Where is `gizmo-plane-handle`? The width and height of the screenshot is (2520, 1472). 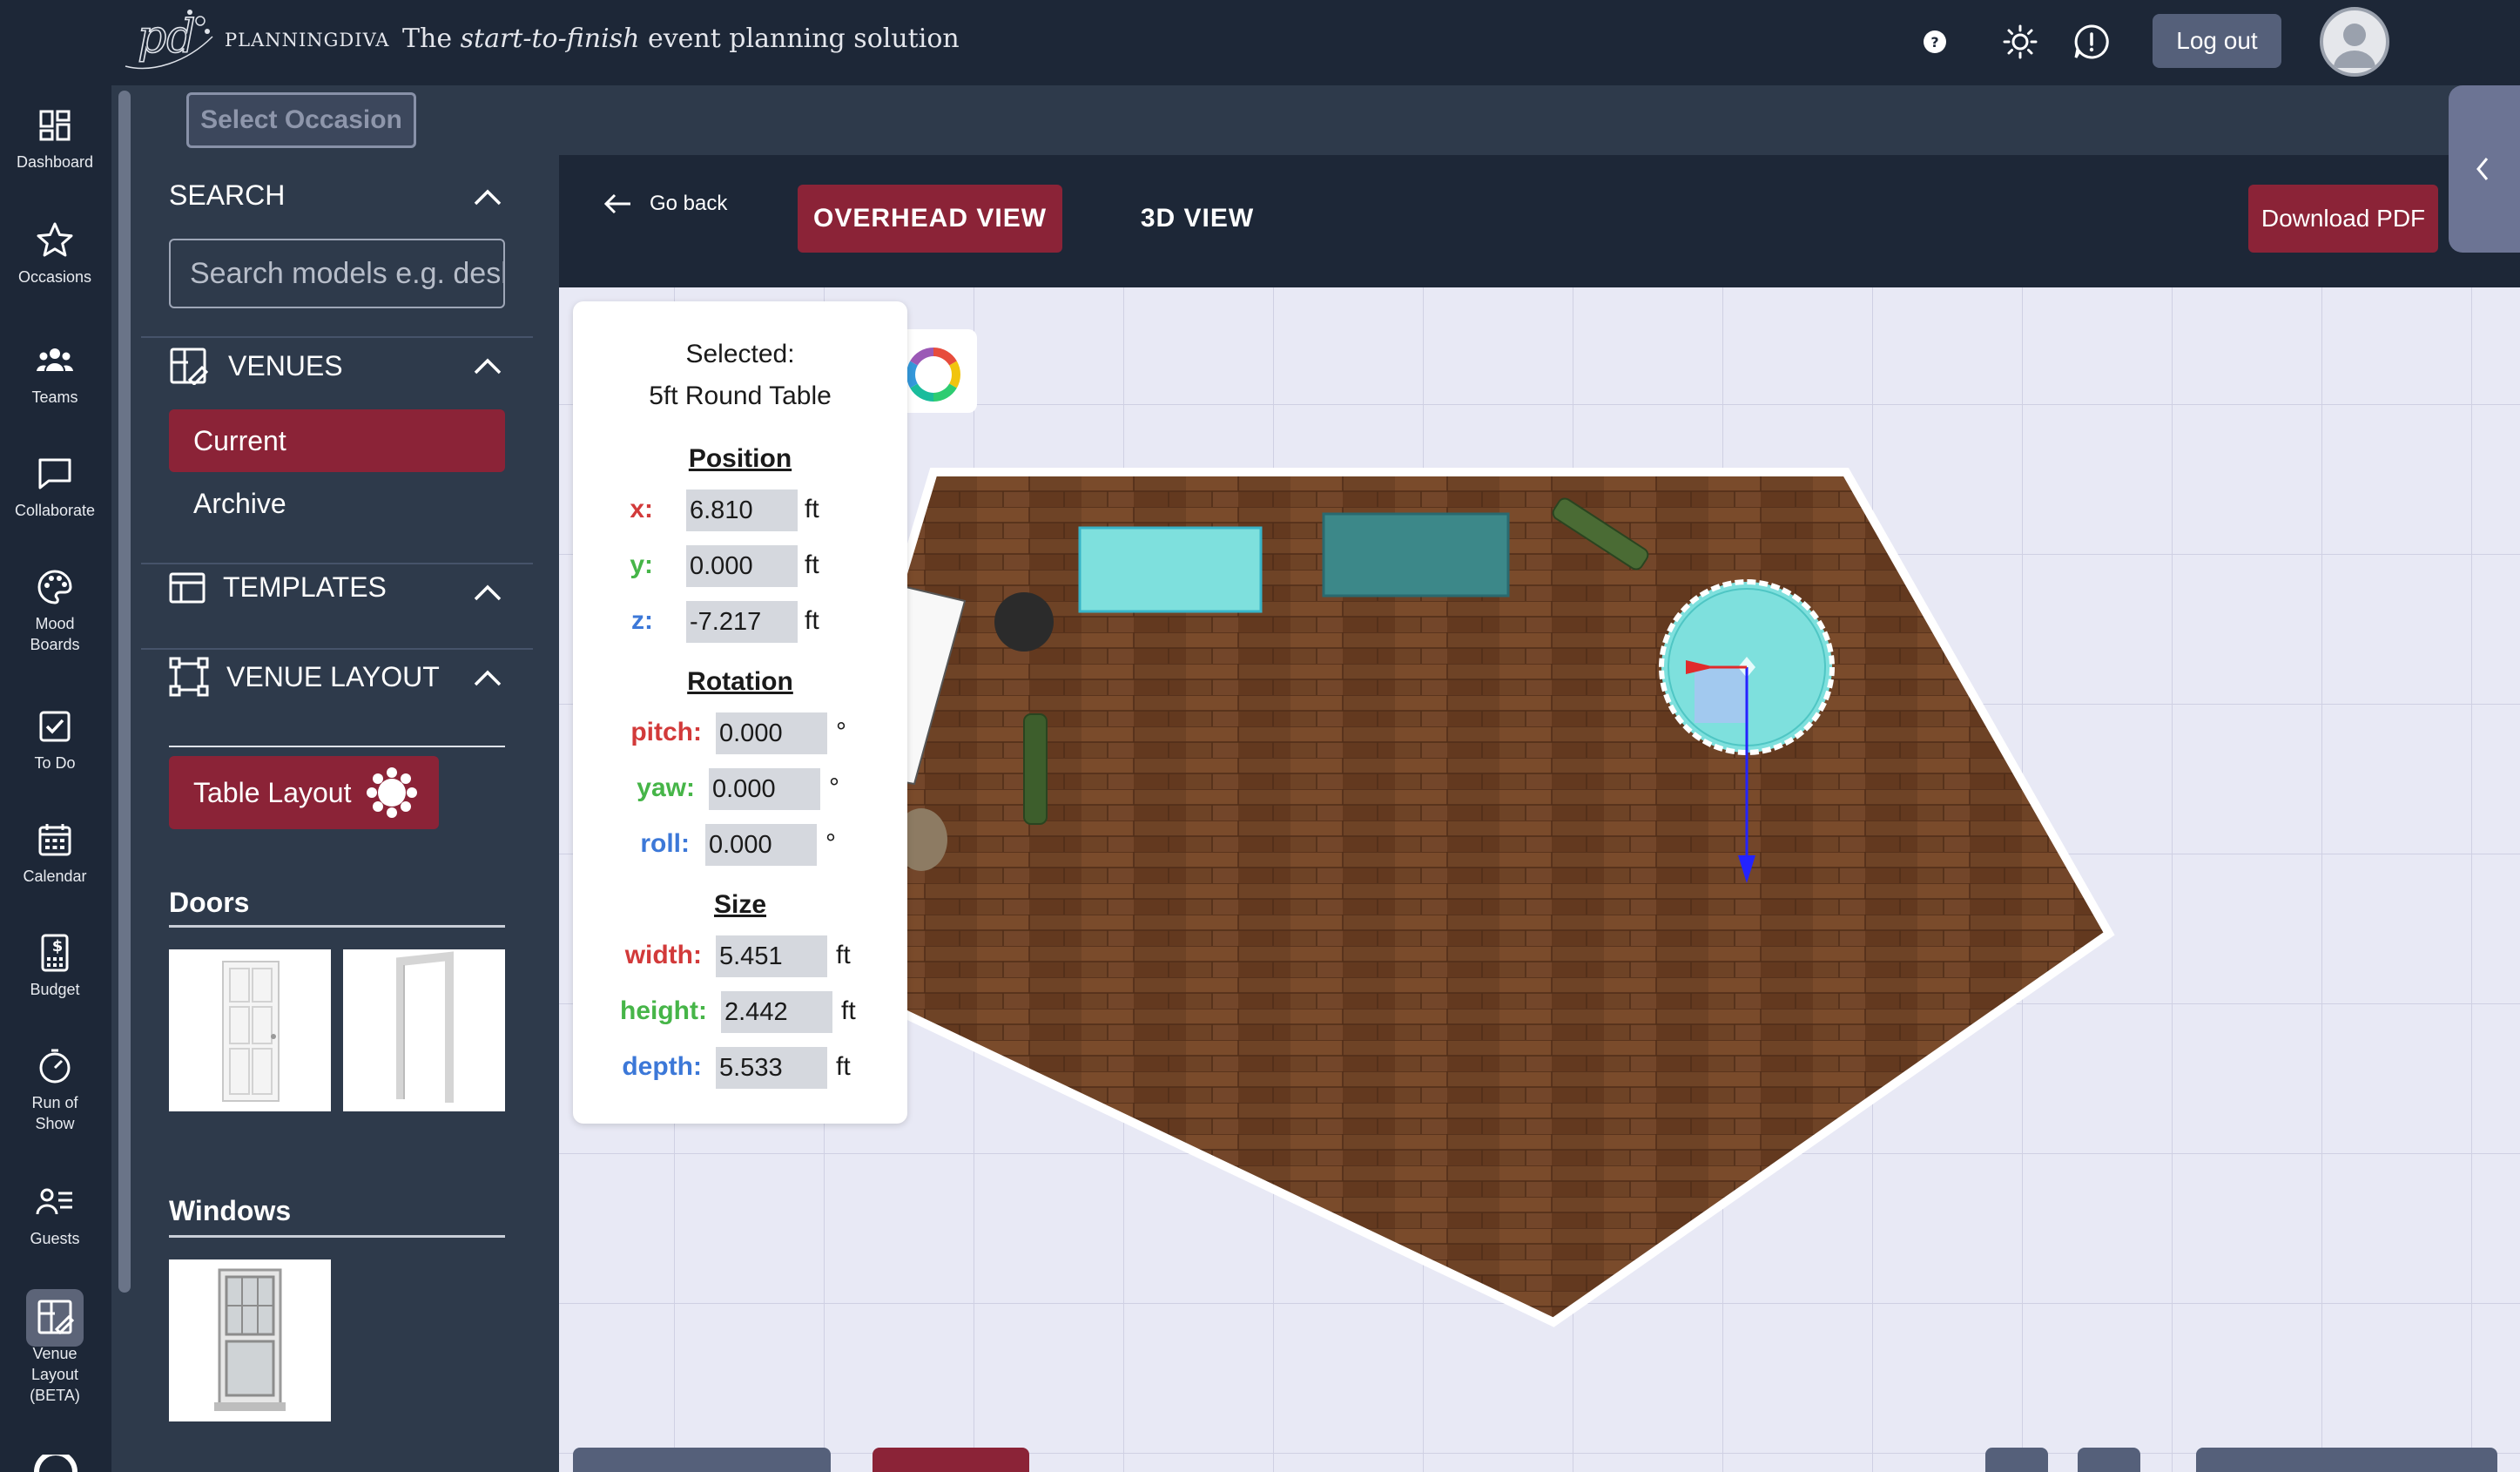 gizmo-plane-handle is located at coordinates (1722, 695).